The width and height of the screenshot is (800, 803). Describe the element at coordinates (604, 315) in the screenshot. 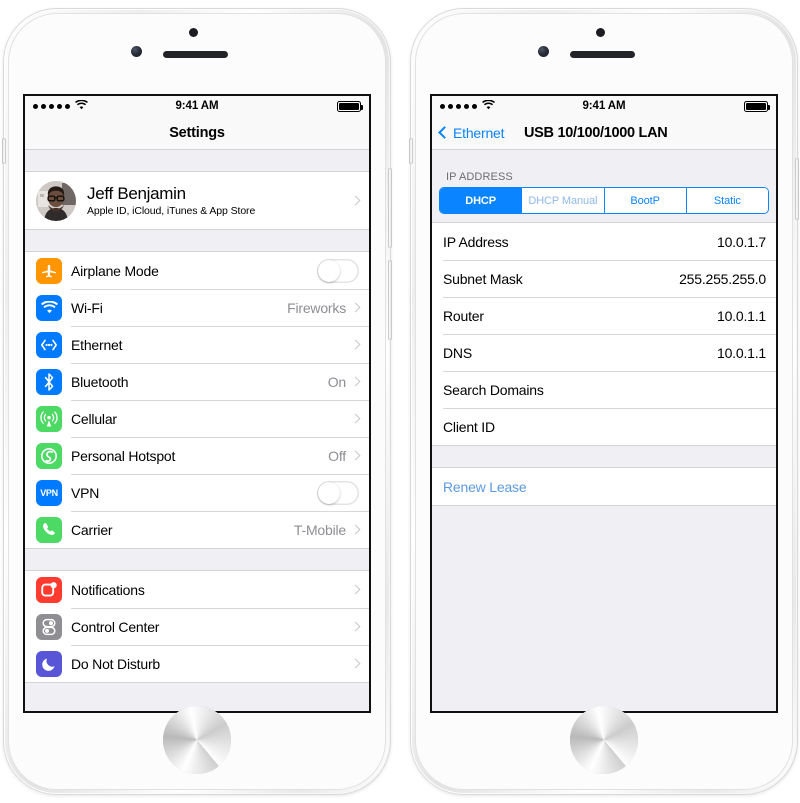

I see `detail-row-router: Router 10.0.1.1` at that location.